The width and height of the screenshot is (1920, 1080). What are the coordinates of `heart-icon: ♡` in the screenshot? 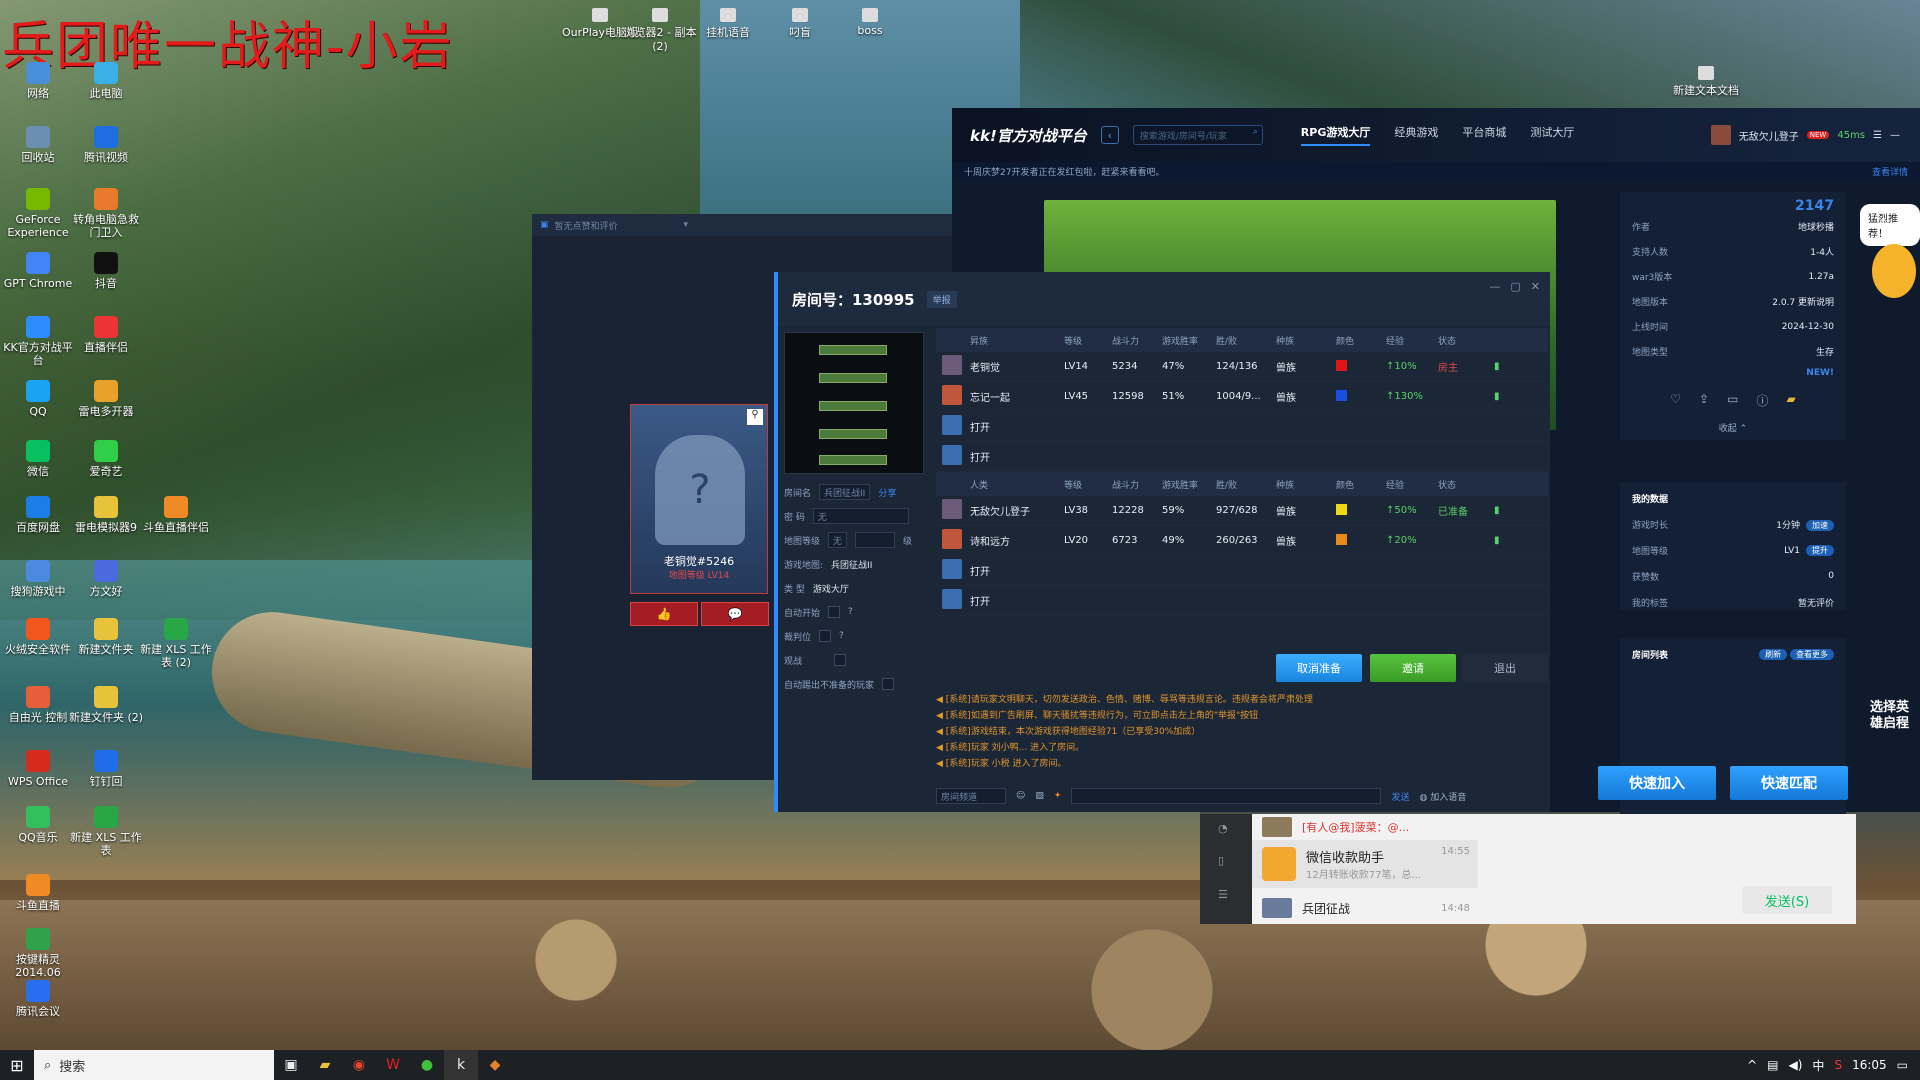 It's located at (1675, 400).